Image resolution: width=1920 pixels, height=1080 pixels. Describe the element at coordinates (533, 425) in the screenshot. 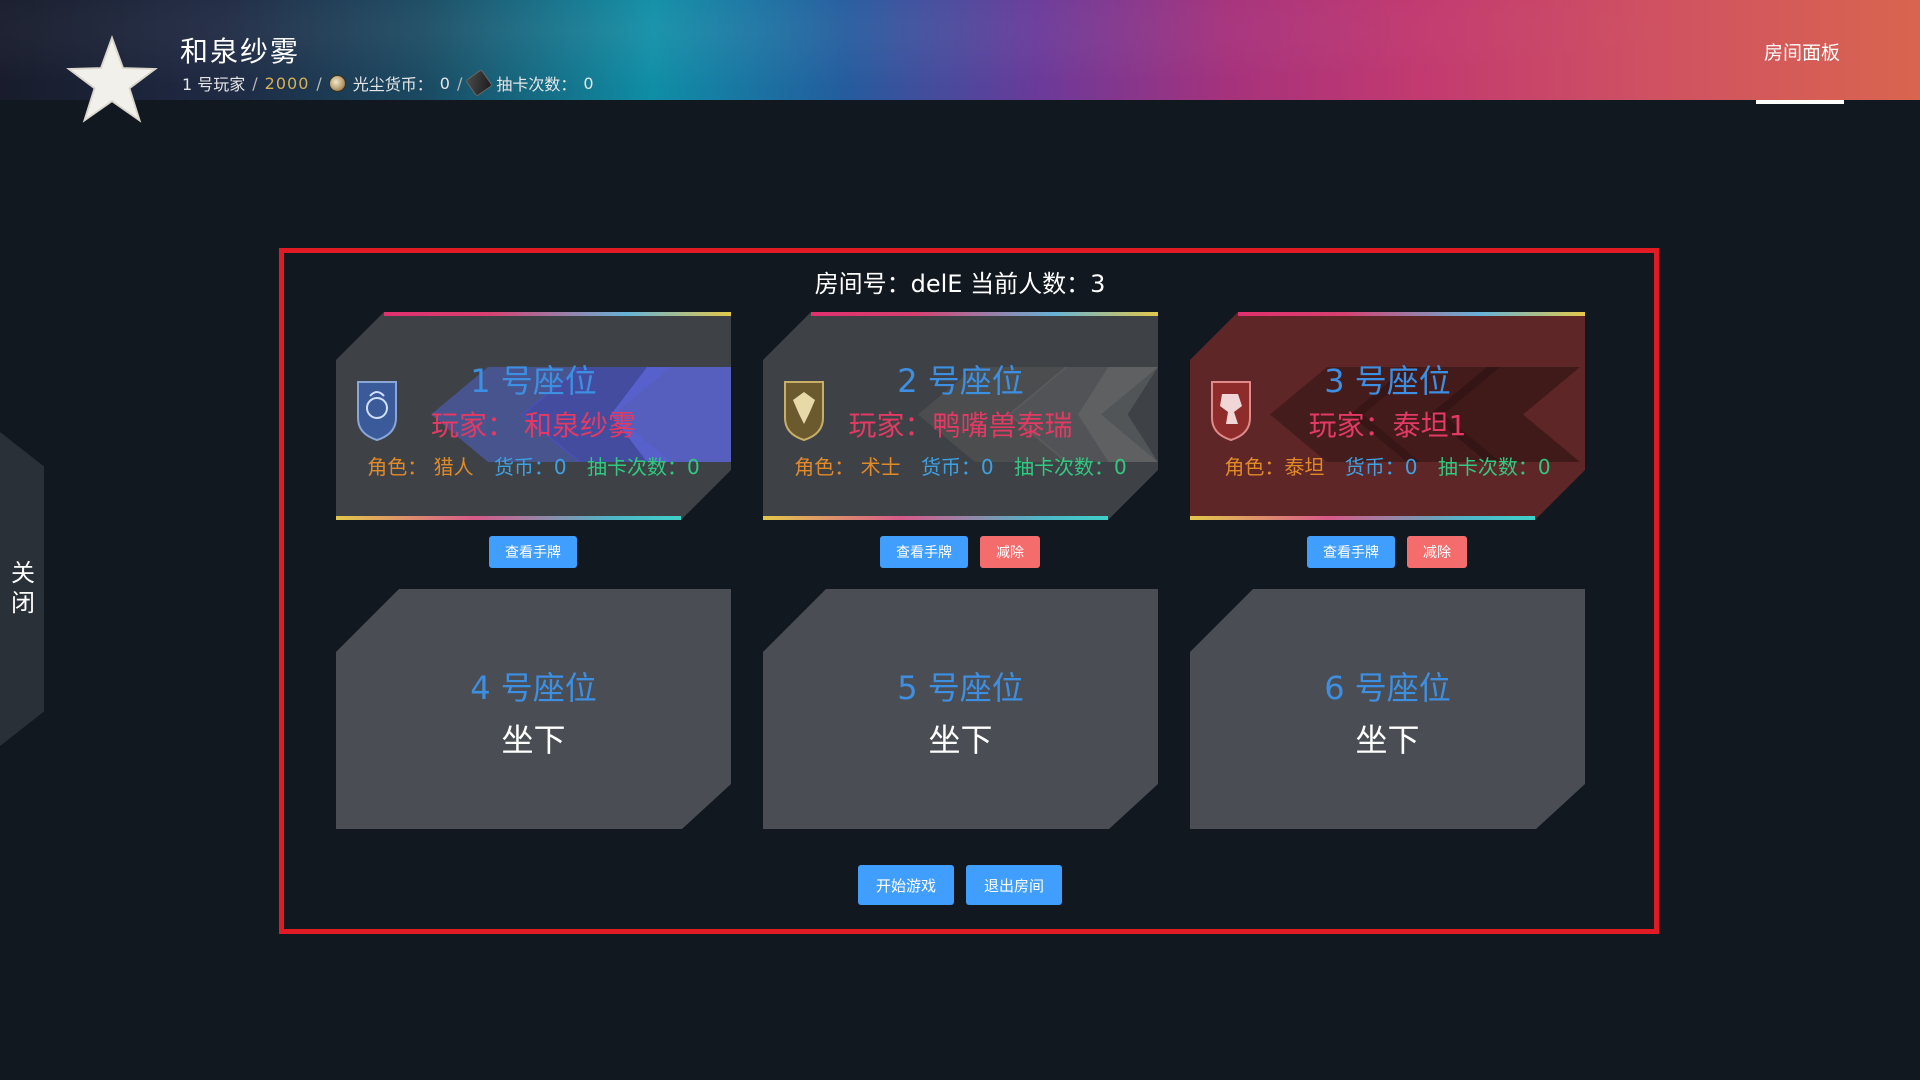

I see `seat-player-name: 玩家： 和泉纱雾` at that location.